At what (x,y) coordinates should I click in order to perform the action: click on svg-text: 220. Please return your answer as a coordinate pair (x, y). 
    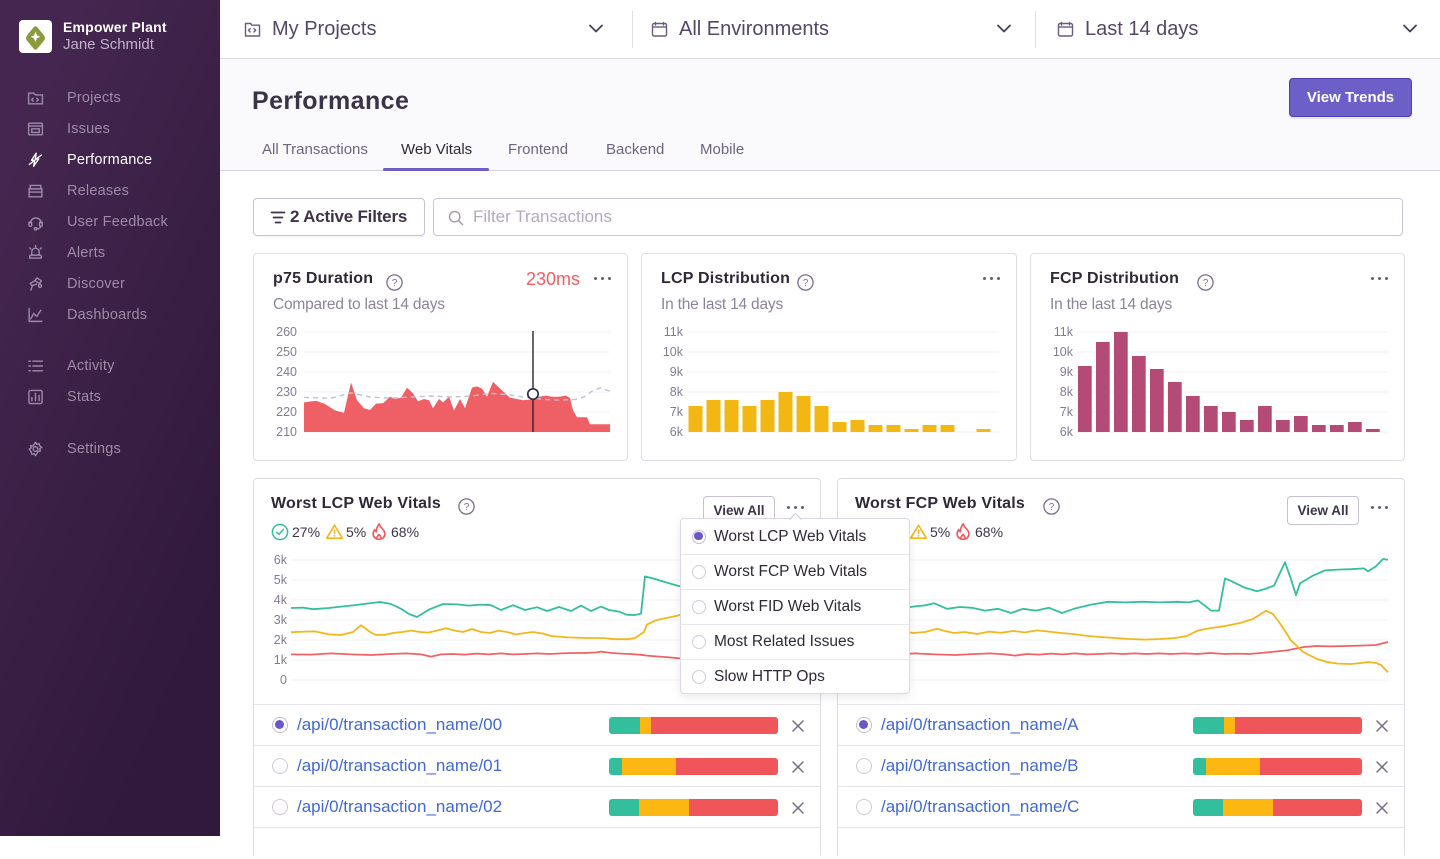
    Looking at the image, I should click on (286, 412).